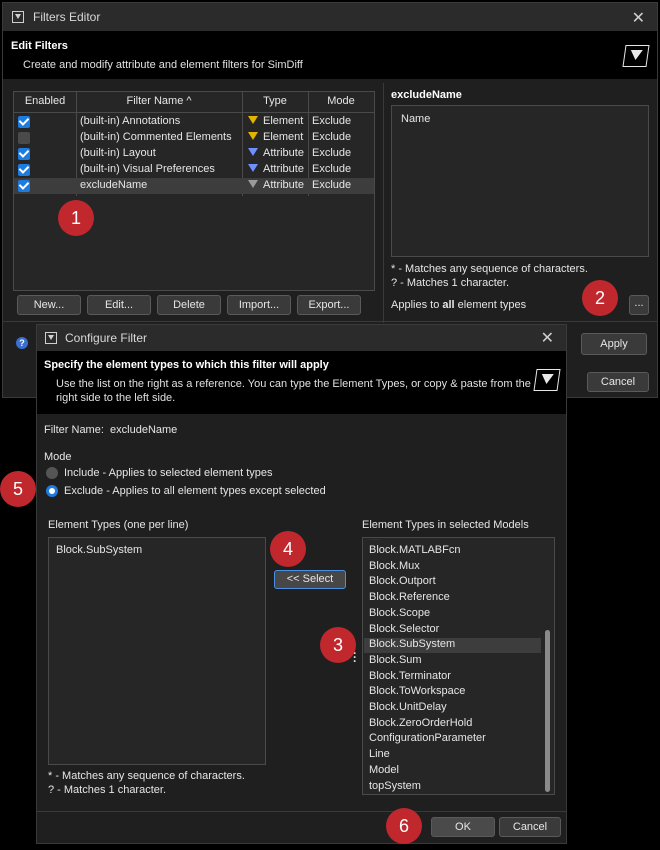  What do you see at coordinates (547, 338) in the screenshot?
I see `dialog-close-icon: ✕` at bounding box center [547, 338].